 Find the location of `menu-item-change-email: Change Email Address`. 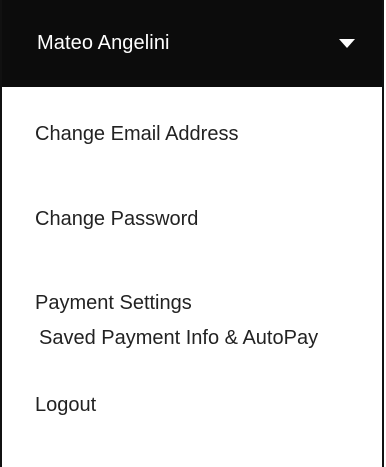

menu-item-change-email: Change Email Address is located at coordinates (136, 134).